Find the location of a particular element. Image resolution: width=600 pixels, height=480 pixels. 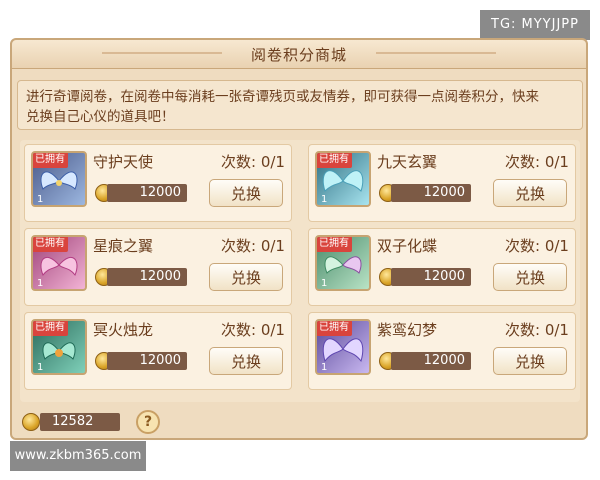

item-name: 双子化蝶 is located at coordinates (407, 246).